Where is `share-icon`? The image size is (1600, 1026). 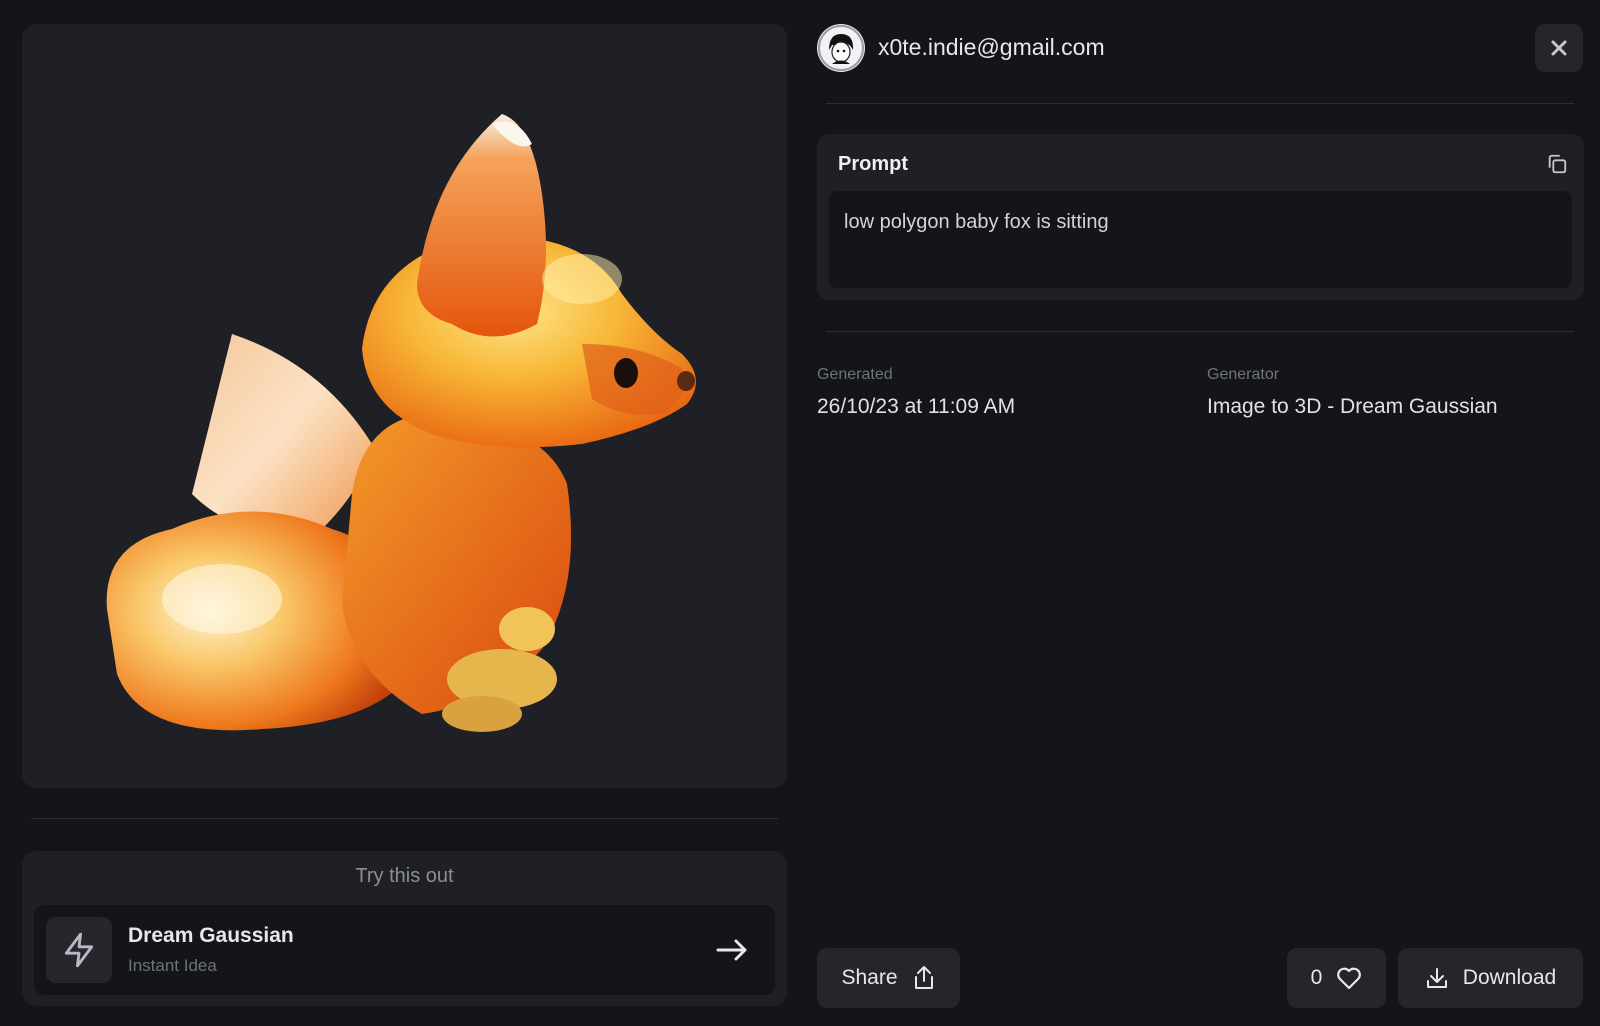 share-icon is located at coordinates (923, 977).